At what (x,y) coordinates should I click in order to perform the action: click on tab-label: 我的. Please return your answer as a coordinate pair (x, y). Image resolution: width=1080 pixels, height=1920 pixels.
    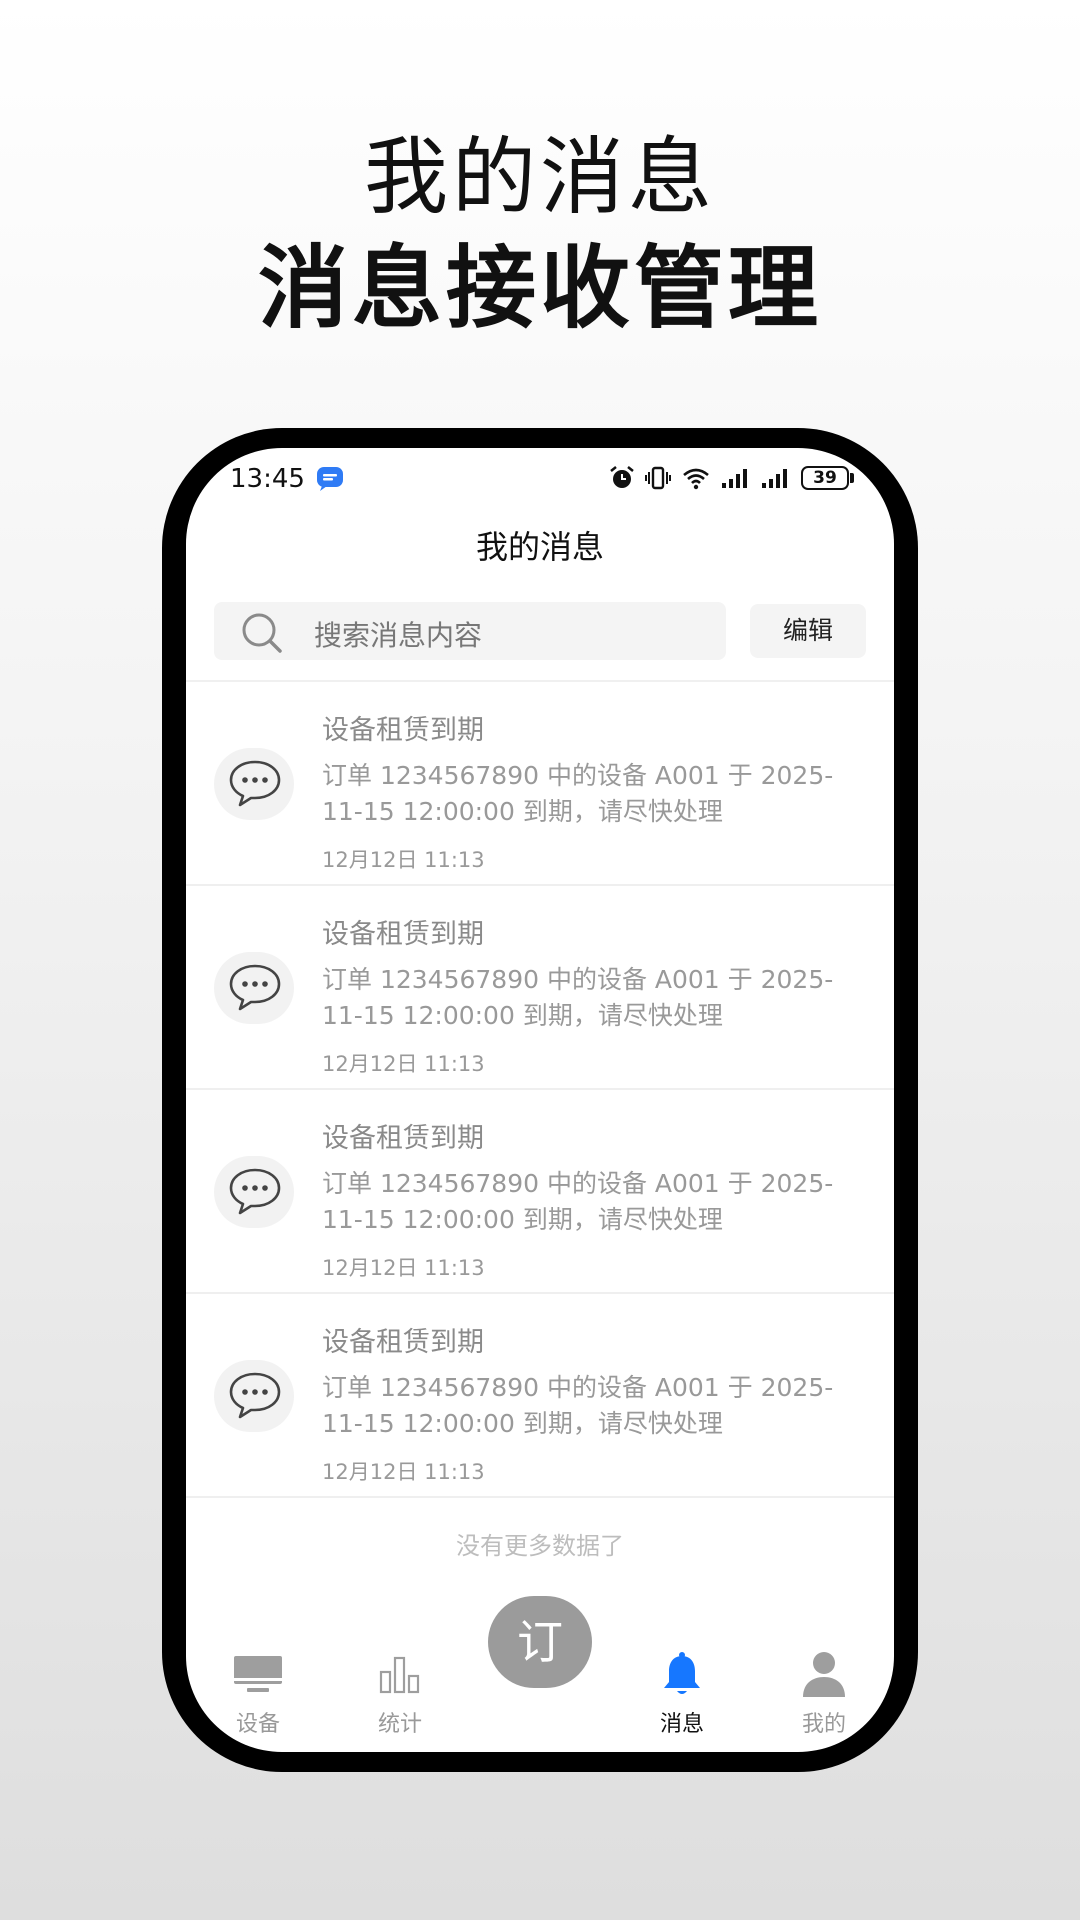
    Looking at the image, I should click on (823, 1724).